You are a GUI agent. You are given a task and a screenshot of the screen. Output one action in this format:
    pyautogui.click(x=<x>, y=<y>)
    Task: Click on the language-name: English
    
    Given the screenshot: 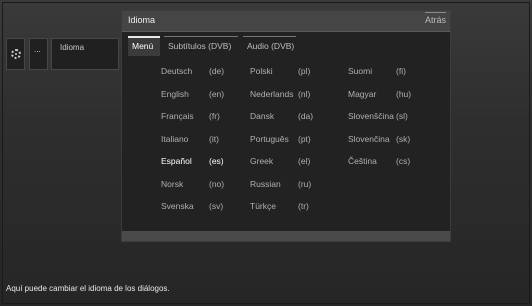 What is the action you would take?
    pyautogui.click(x=175, y=93)
    